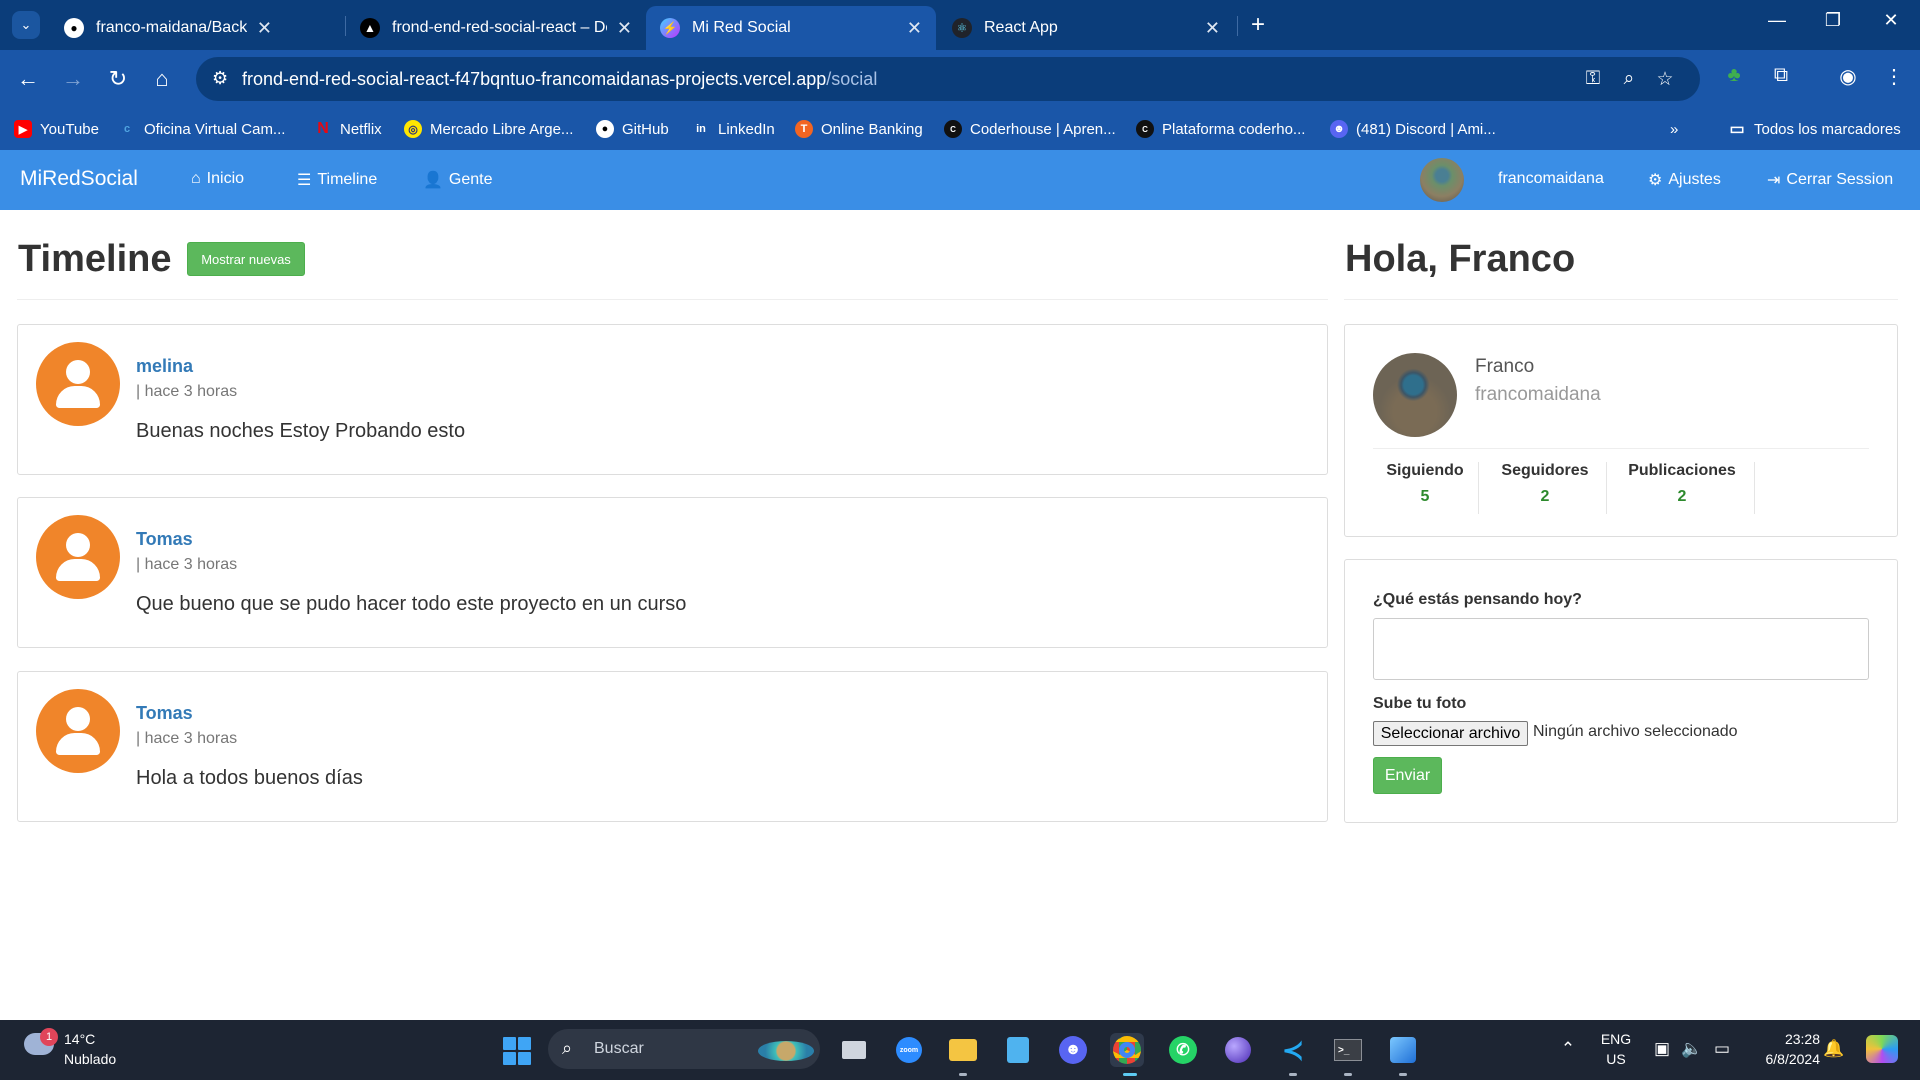  What do you see at coordinates (1722, 1049) in the screenshot?
I see `battery-icon: ▭` at bounding box center [1722, 1049].